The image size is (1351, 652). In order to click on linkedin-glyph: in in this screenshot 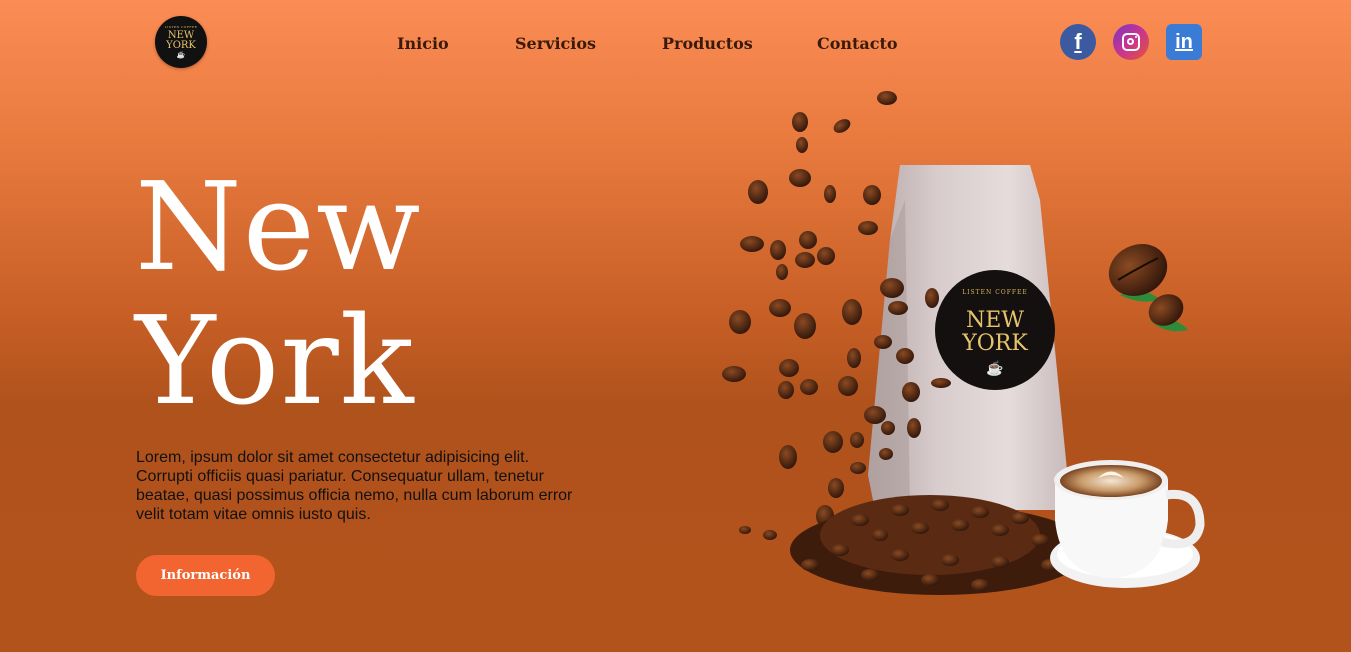, I will do `click(1184, 41)`.